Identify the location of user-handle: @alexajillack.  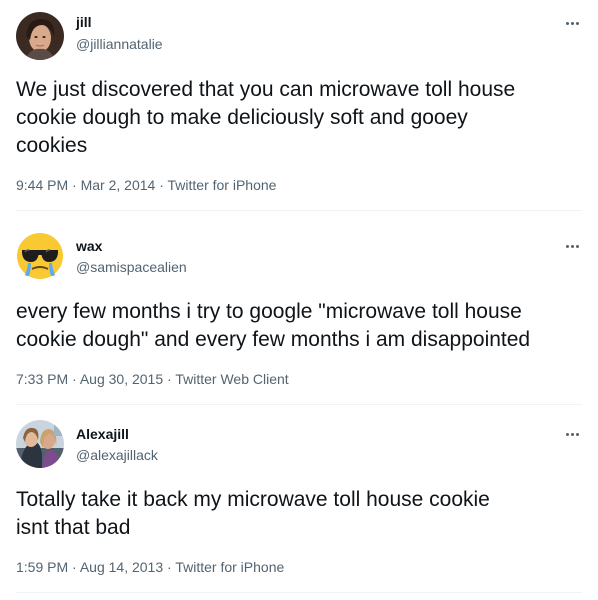
(117, 455).